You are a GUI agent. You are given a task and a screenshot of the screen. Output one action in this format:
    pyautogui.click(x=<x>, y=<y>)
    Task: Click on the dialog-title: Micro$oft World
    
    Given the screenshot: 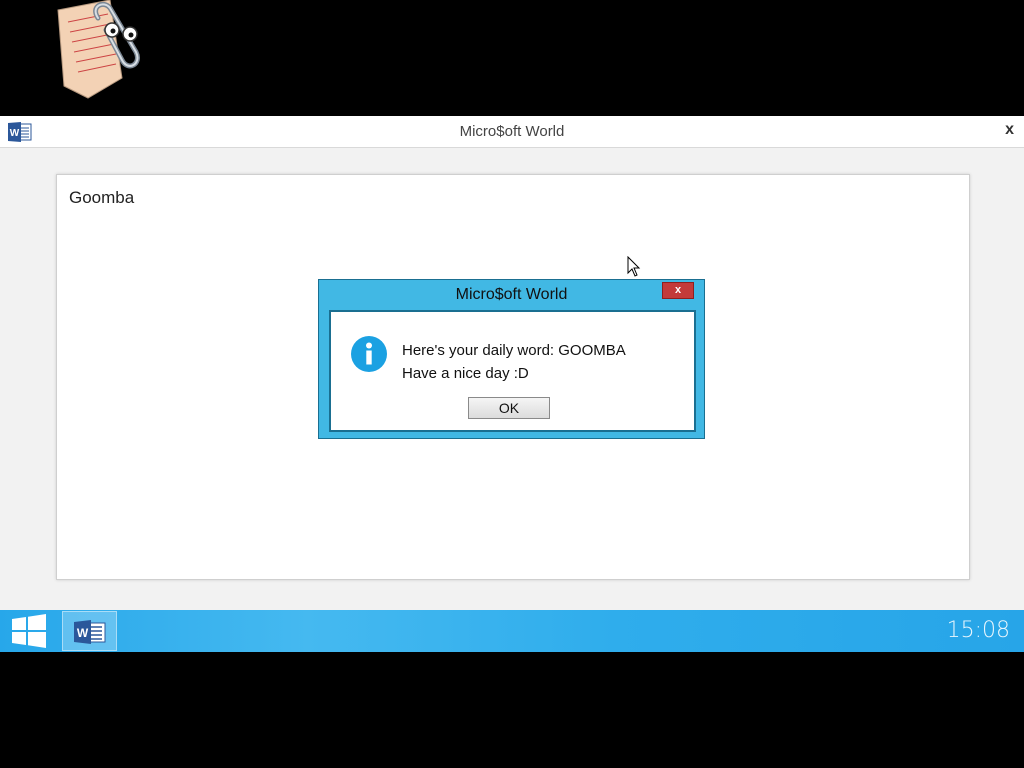 What is the action you would take?
    pyautogui.click(x=511, y=294)
    